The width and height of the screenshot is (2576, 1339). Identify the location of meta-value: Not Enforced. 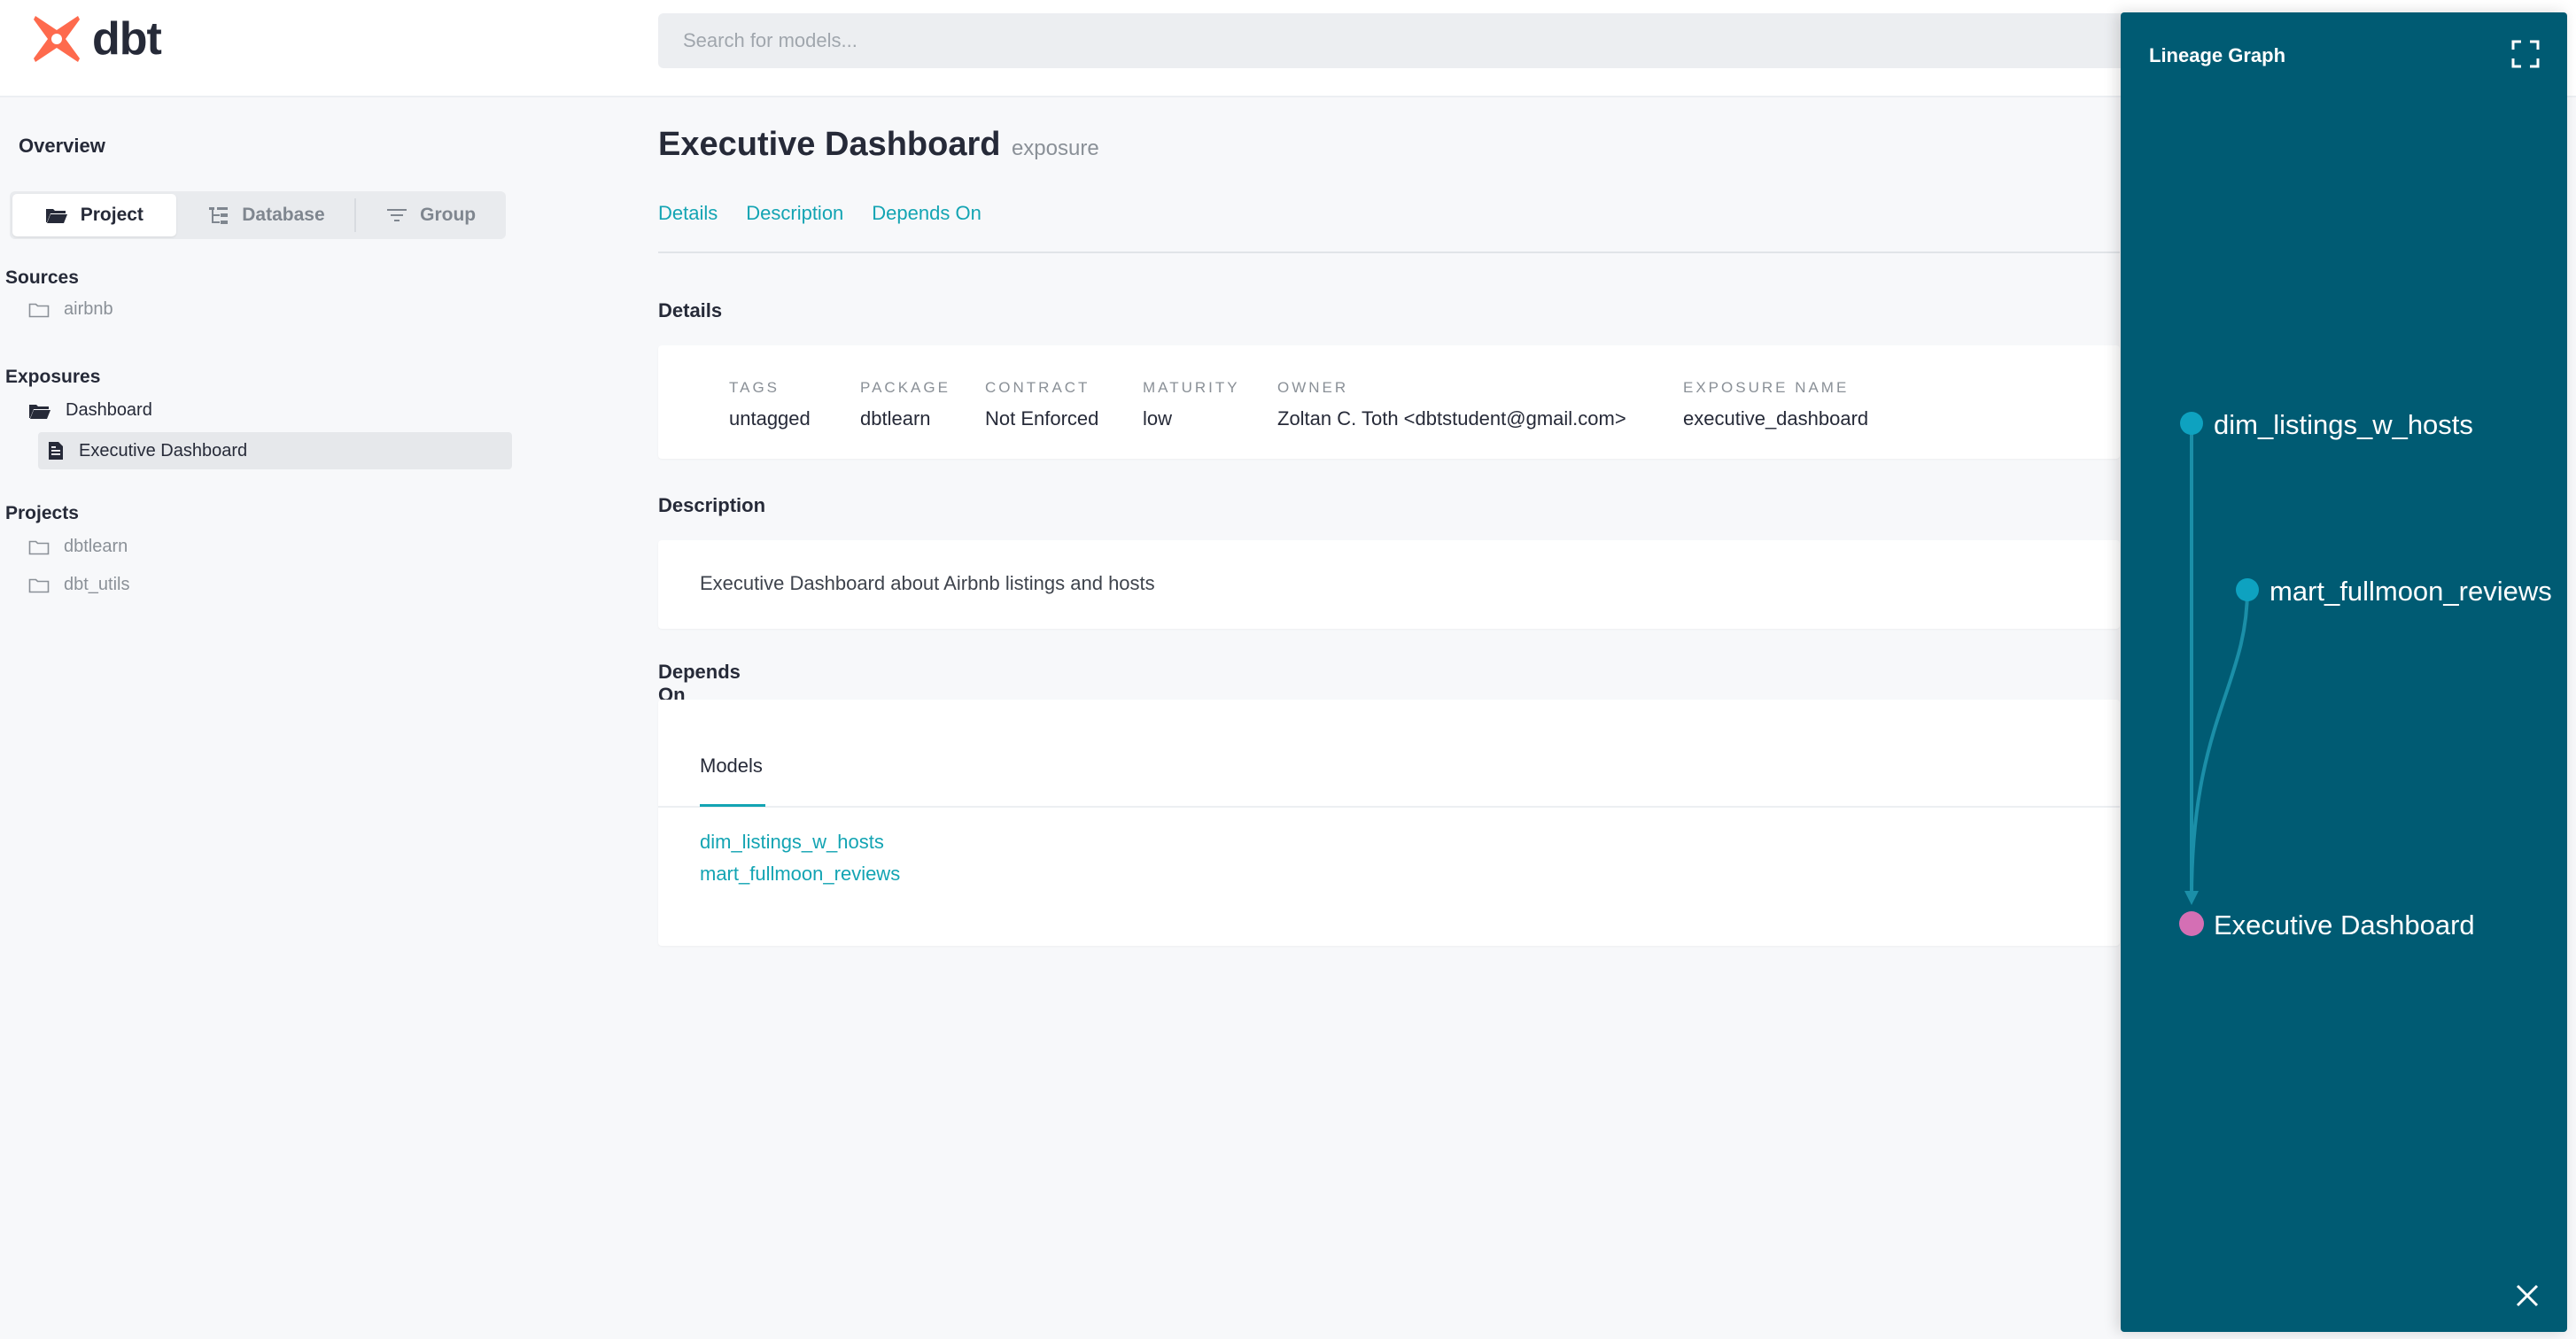
(1042, 418).